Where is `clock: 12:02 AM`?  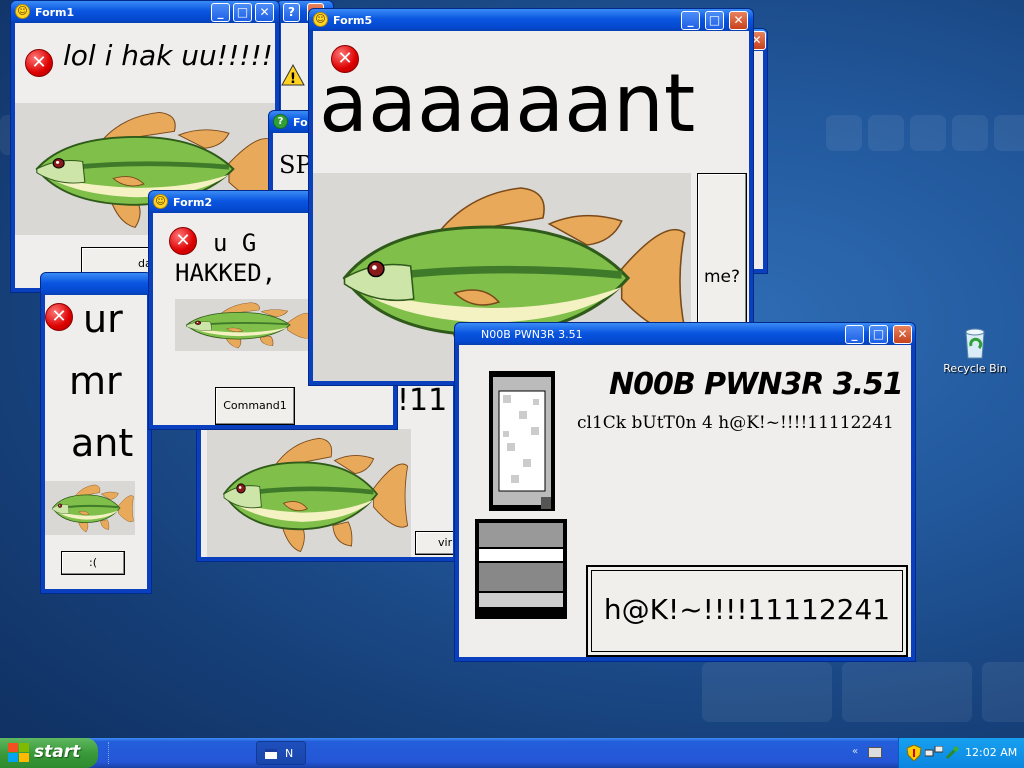
clock: 12:02 AM is located at coordinates (991, 752).